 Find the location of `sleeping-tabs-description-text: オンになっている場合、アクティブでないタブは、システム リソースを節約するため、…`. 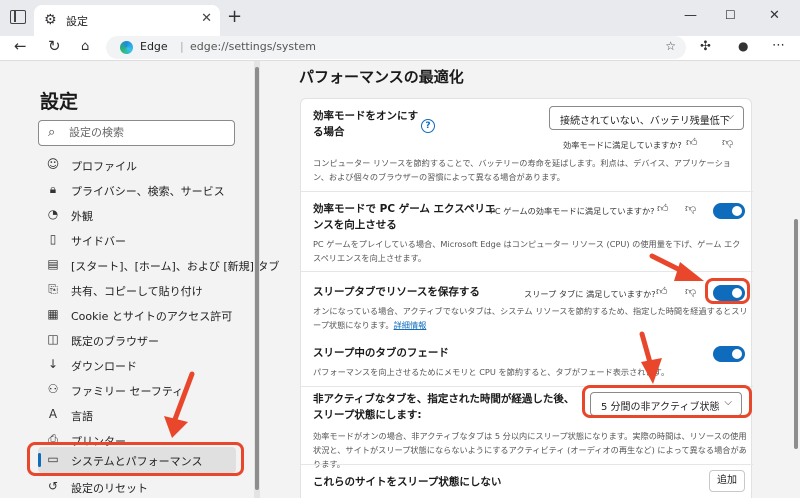

sleeping-tabs-description-text: オンになっている場合、アクティブでないタブは、システム リソースを節約するため、… is located at coordinates (530, 318).